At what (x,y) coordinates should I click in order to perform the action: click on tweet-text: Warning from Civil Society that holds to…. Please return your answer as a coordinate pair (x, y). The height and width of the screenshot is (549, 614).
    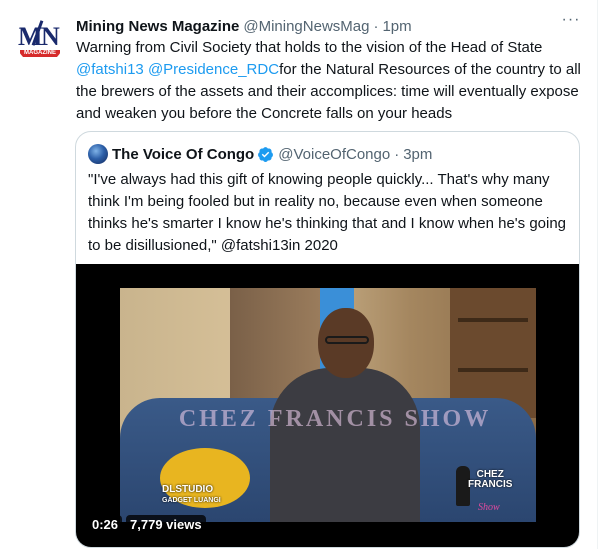
    Looking at the image, I should click on (333, 81).